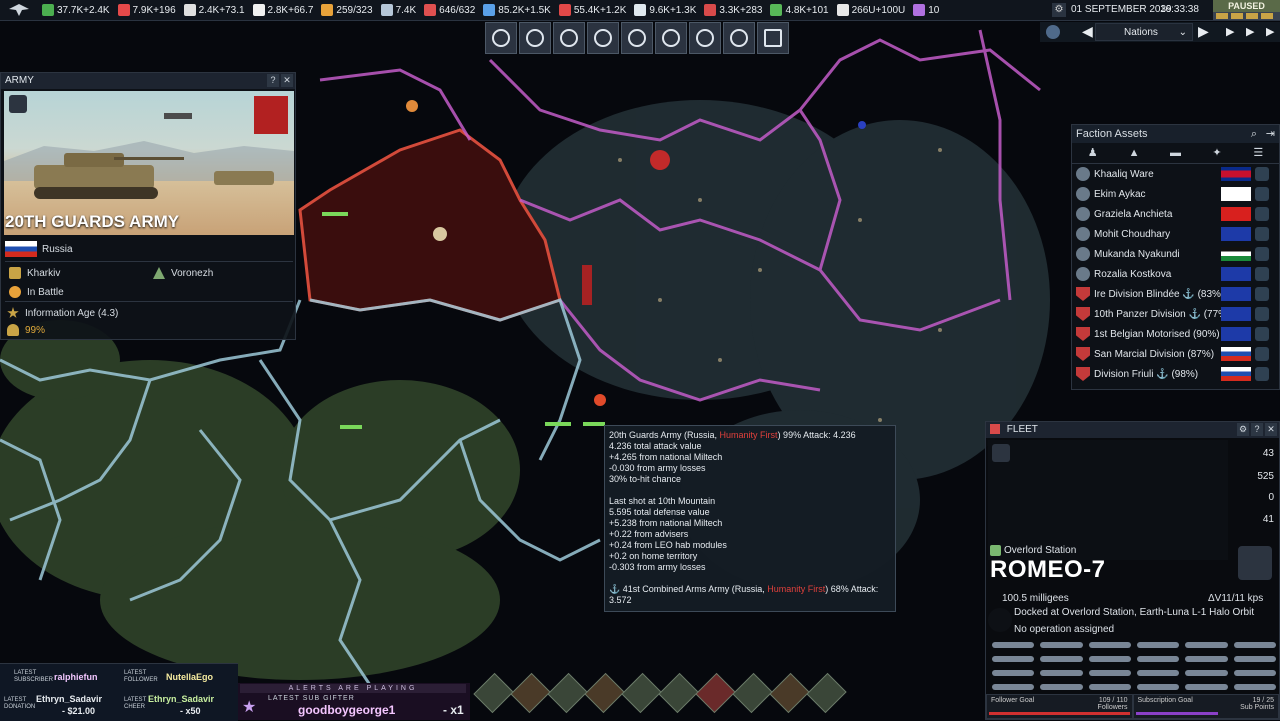 This screenshot has height=721, width=1280. Describe the element at coordinates (347, 710) in the screenshot. I see `gifter-name: goodboygeorge1` at that location.